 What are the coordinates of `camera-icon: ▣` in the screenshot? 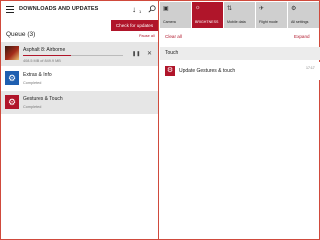 It's located at (166, 9).